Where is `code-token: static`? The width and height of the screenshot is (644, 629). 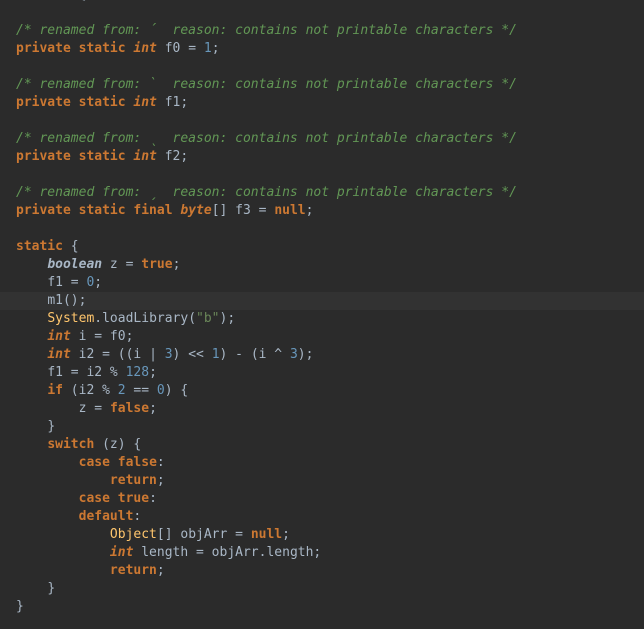 code-token: static is located at coordinates (39, 246).